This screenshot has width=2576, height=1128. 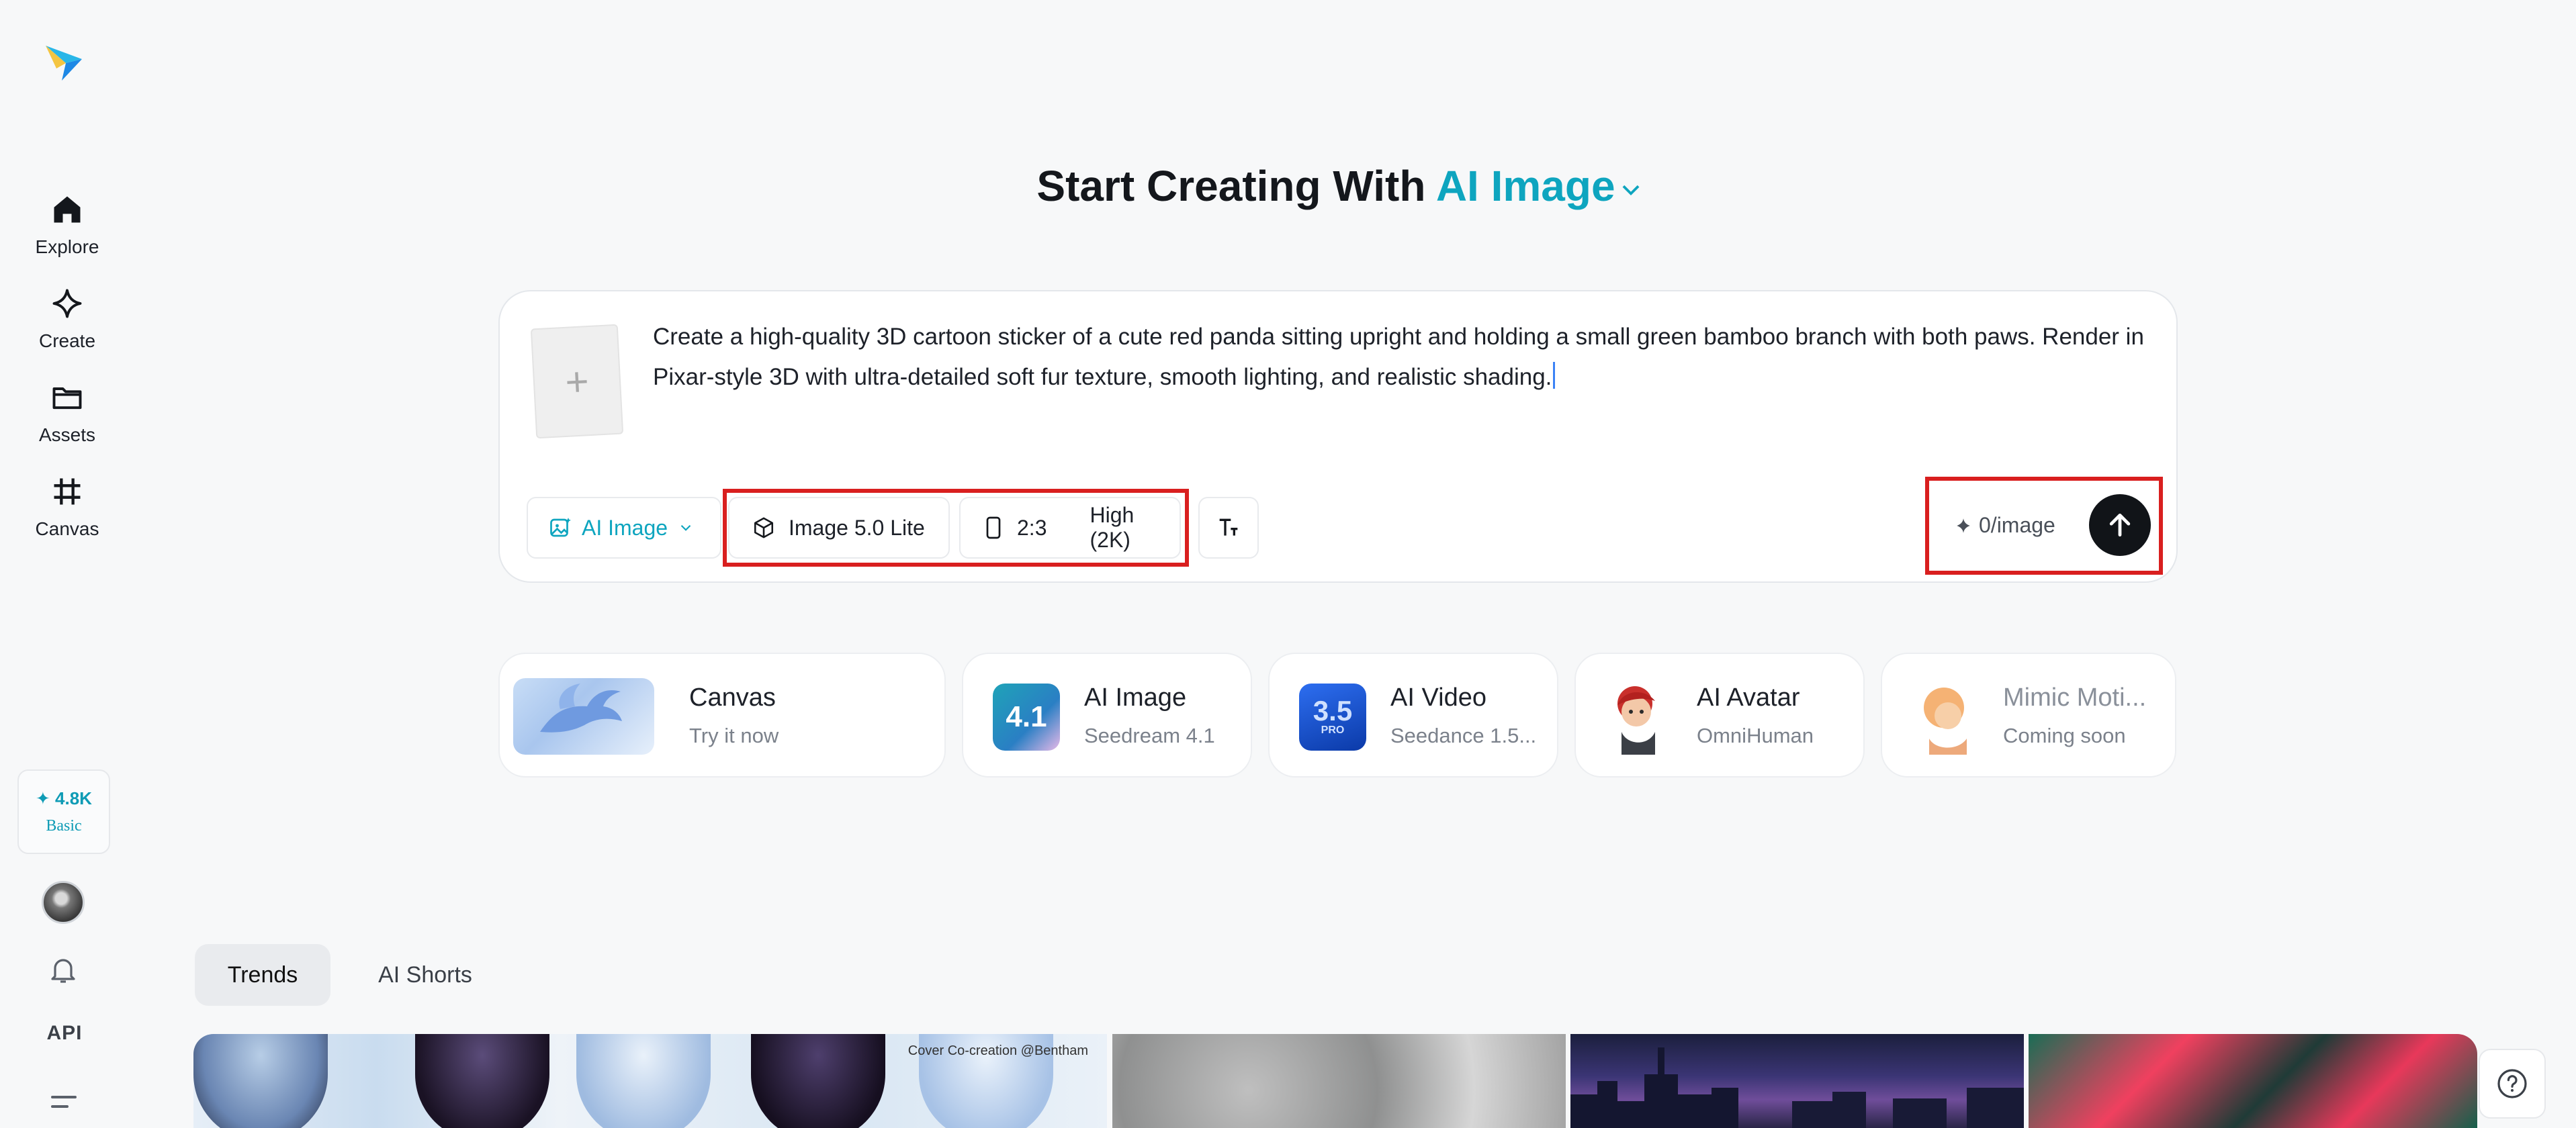 I want to click on gallery-credit: Cover Co-creation @Bentham, so click(x=998, y=1050).